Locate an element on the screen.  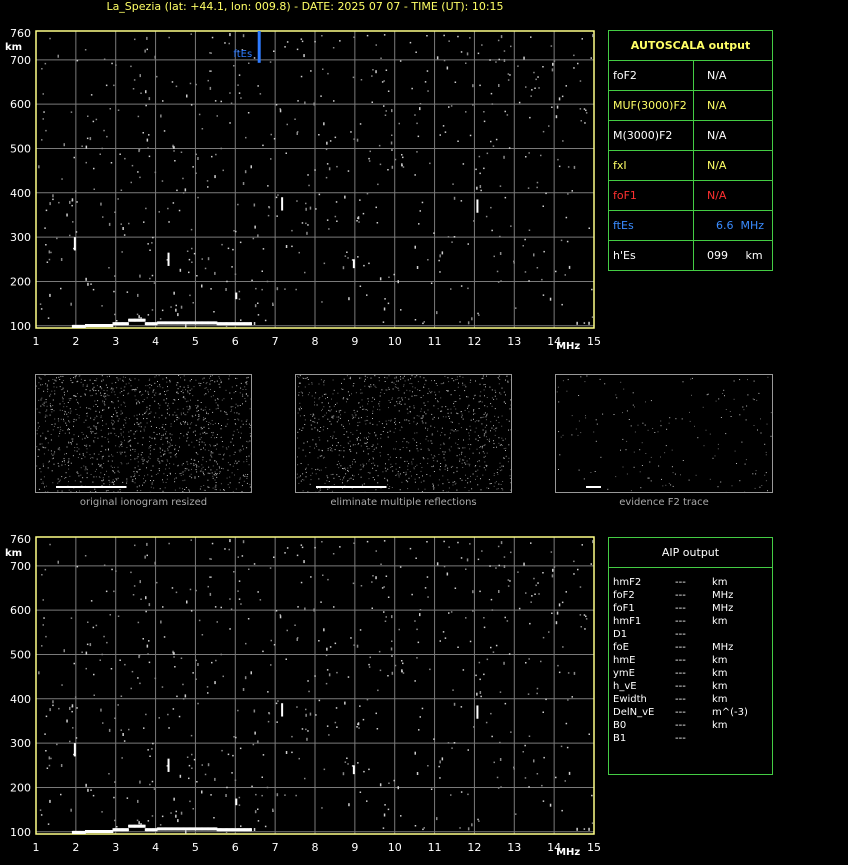
autoscala-label: h'Es is located at coordinates (624, 256).